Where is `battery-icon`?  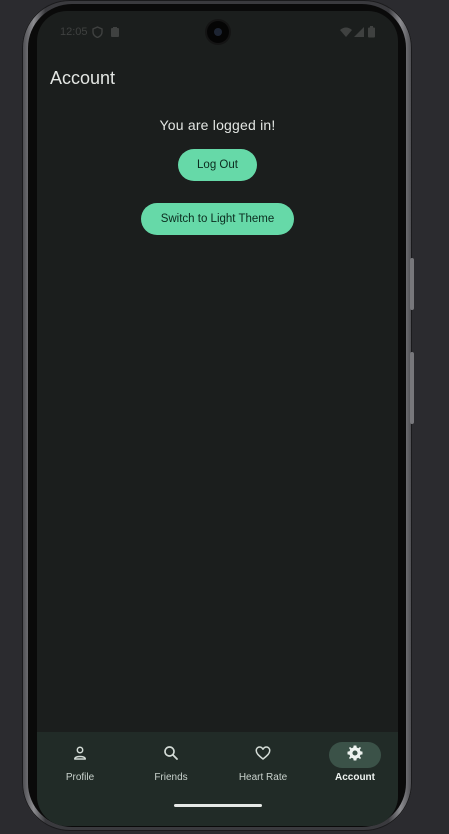
battery-icon is located at coordinates (371, 34).